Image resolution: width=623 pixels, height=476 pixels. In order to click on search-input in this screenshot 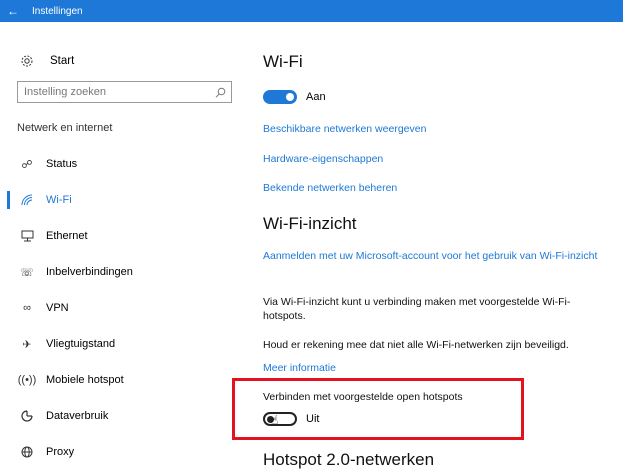, I will do `click(113, 92)`.